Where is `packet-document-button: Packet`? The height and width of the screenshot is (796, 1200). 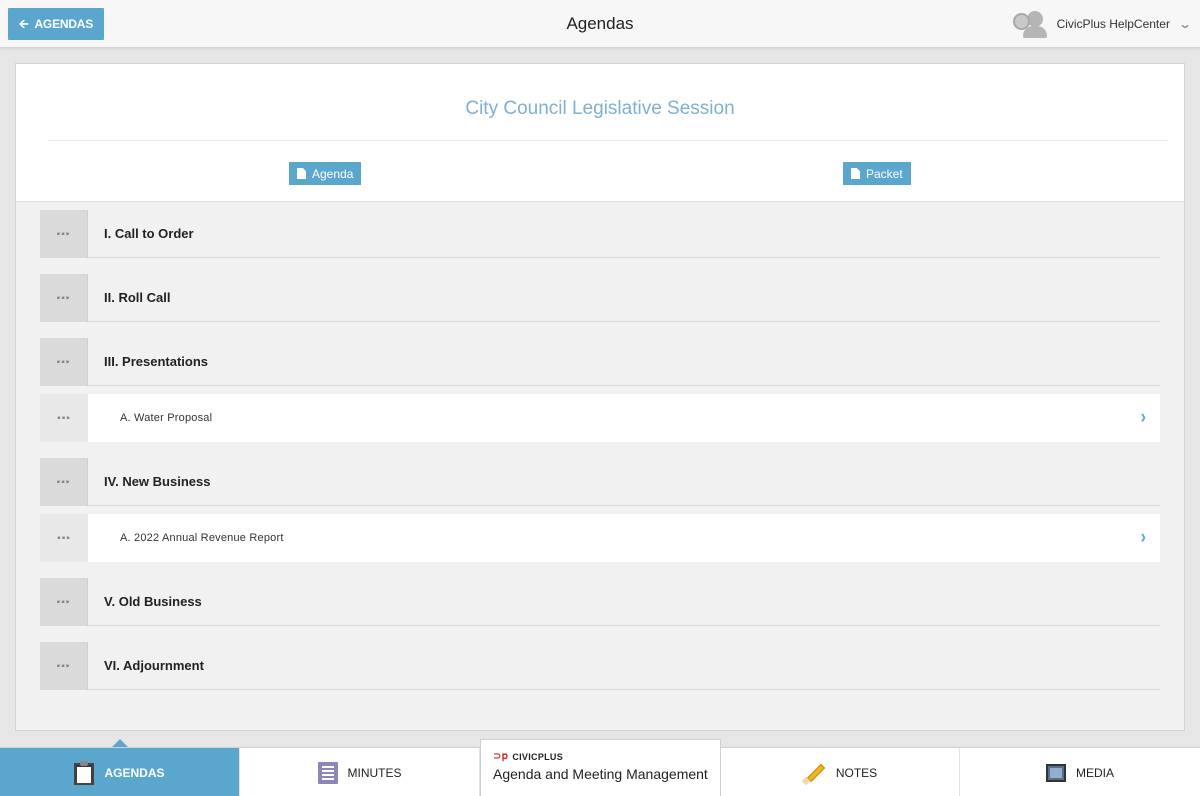
packet-document-button: Packet is located at coordinates (877, 173).